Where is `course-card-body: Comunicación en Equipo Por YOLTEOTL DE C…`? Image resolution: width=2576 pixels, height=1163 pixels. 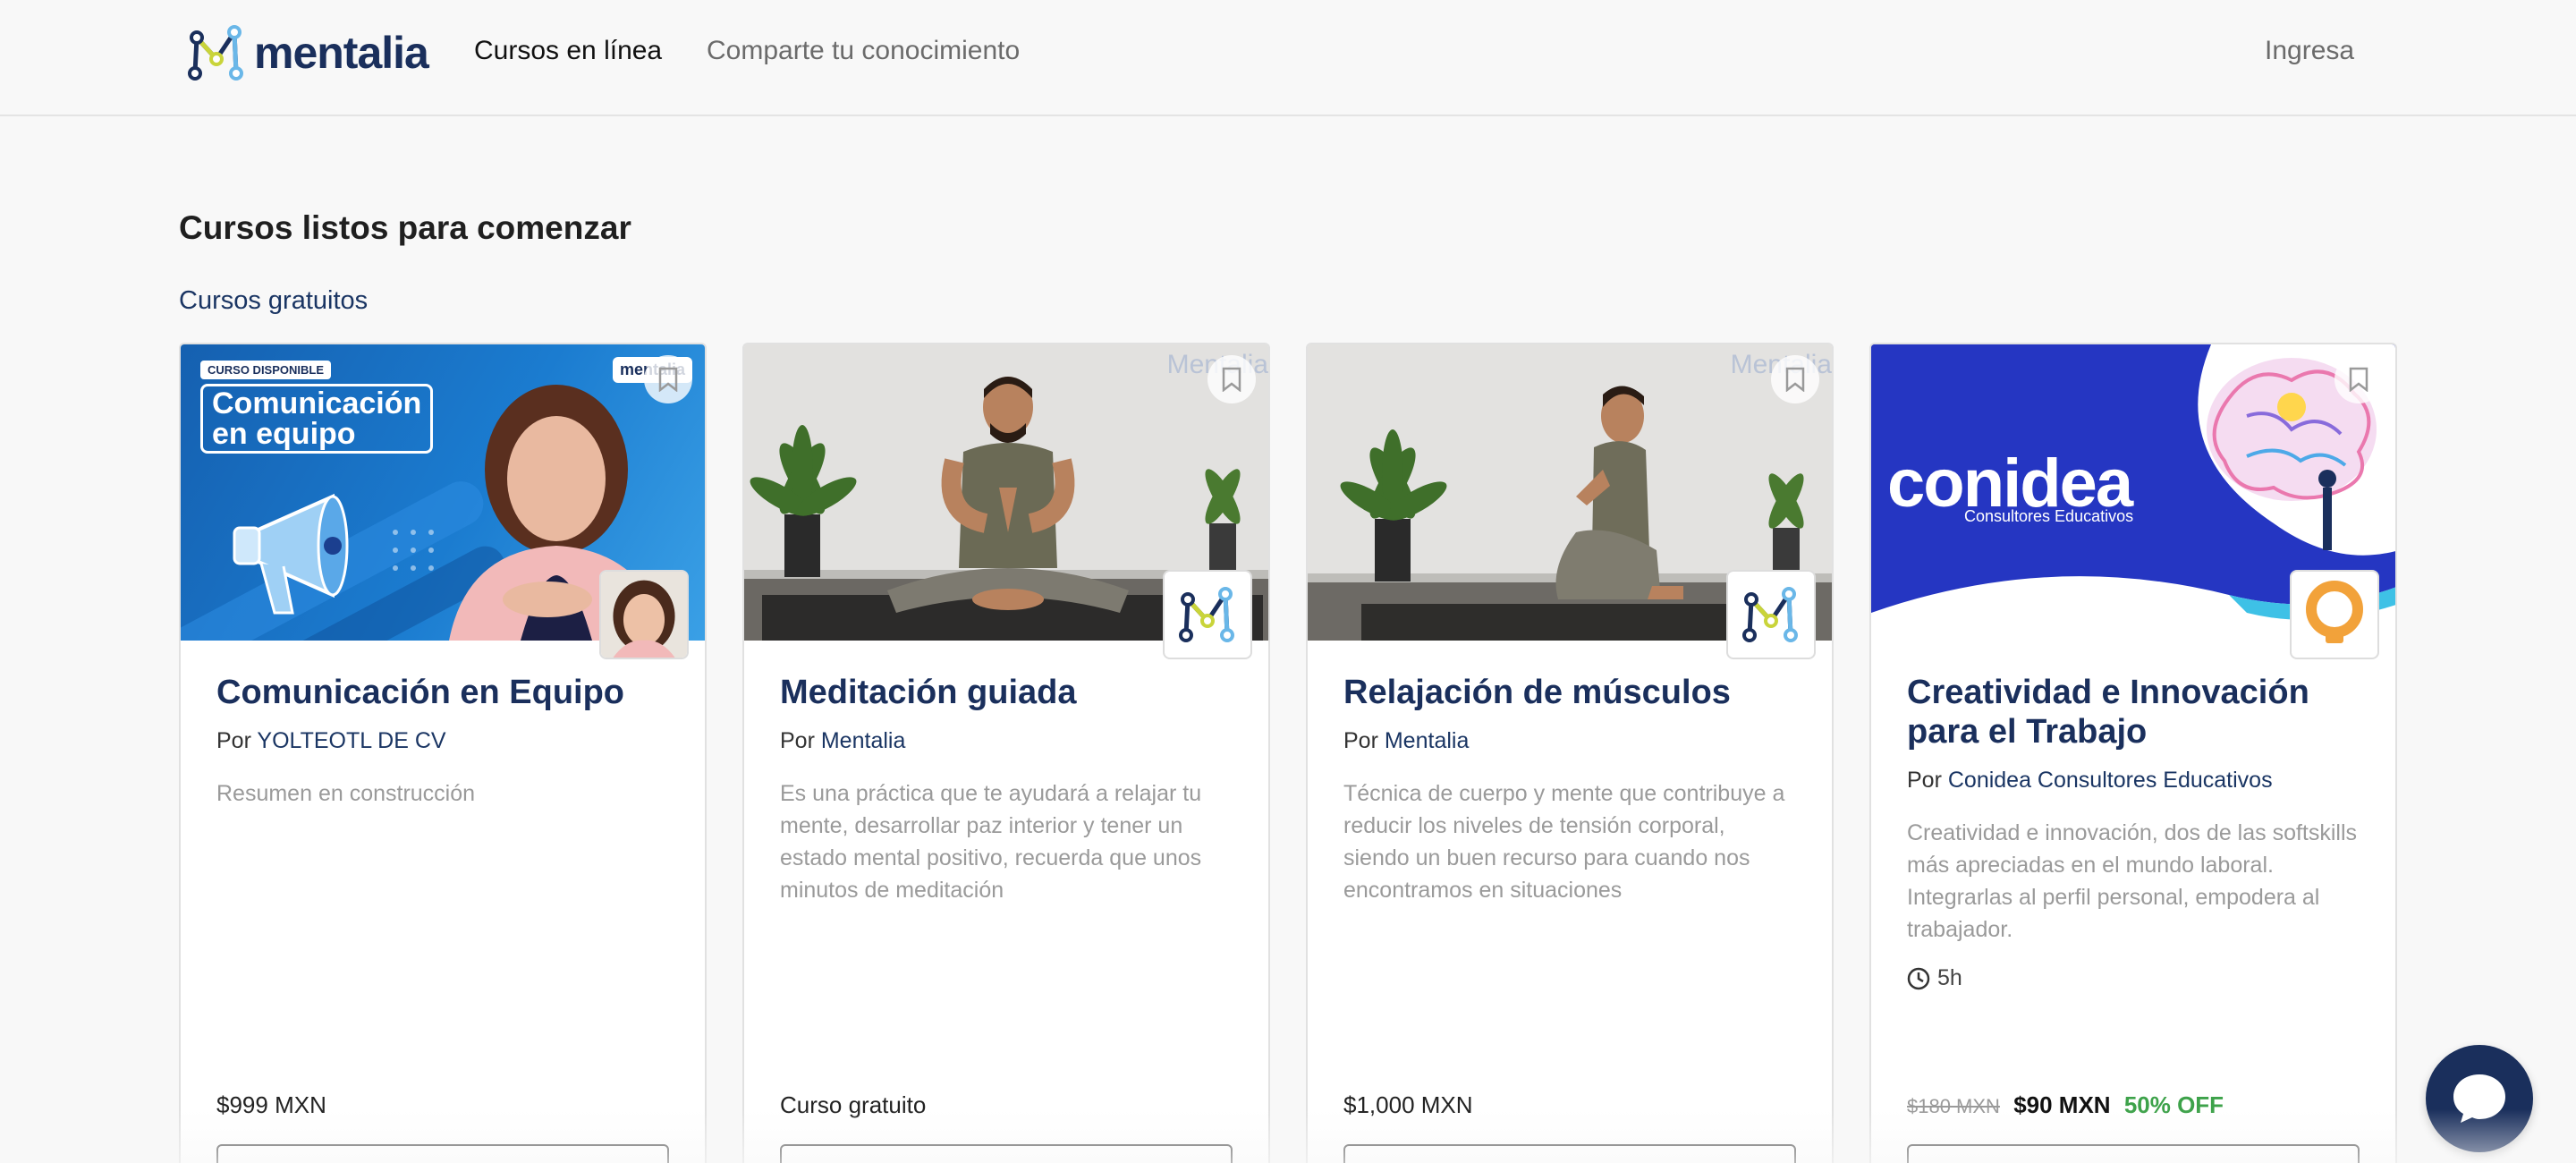 course-card-body: Comunicación en Equipo Por YOLTEOTL DE C… is located at coordinates (443, 742).